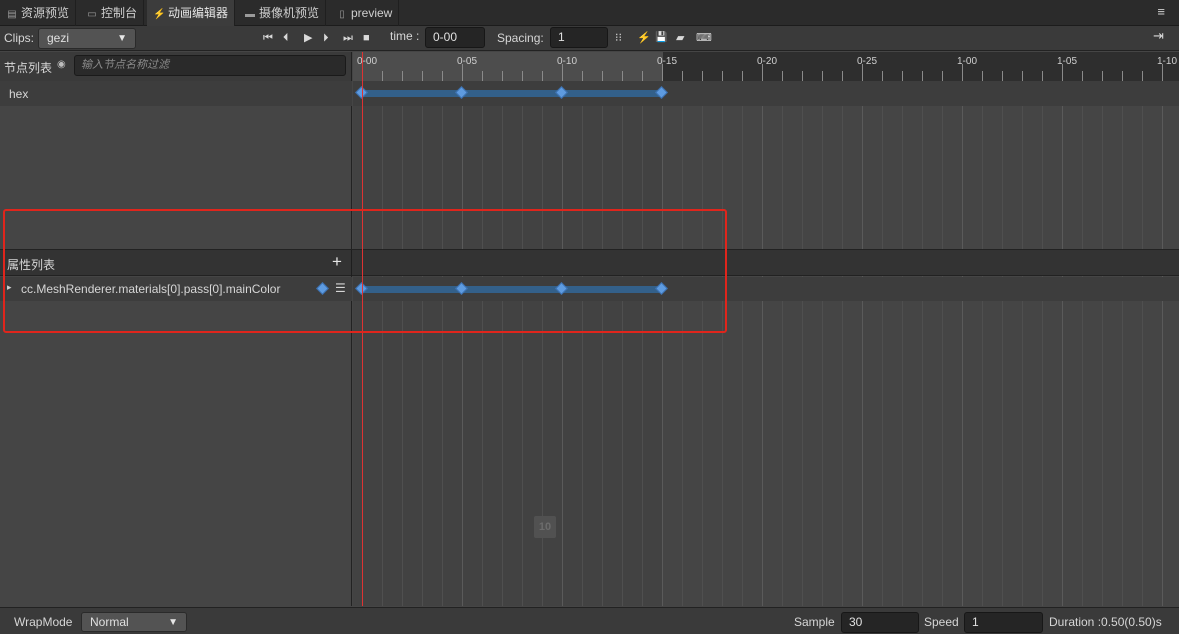  Describe the element at coordinates (308, 38) in the screenshot. I see `play-button: ▶` at that location.